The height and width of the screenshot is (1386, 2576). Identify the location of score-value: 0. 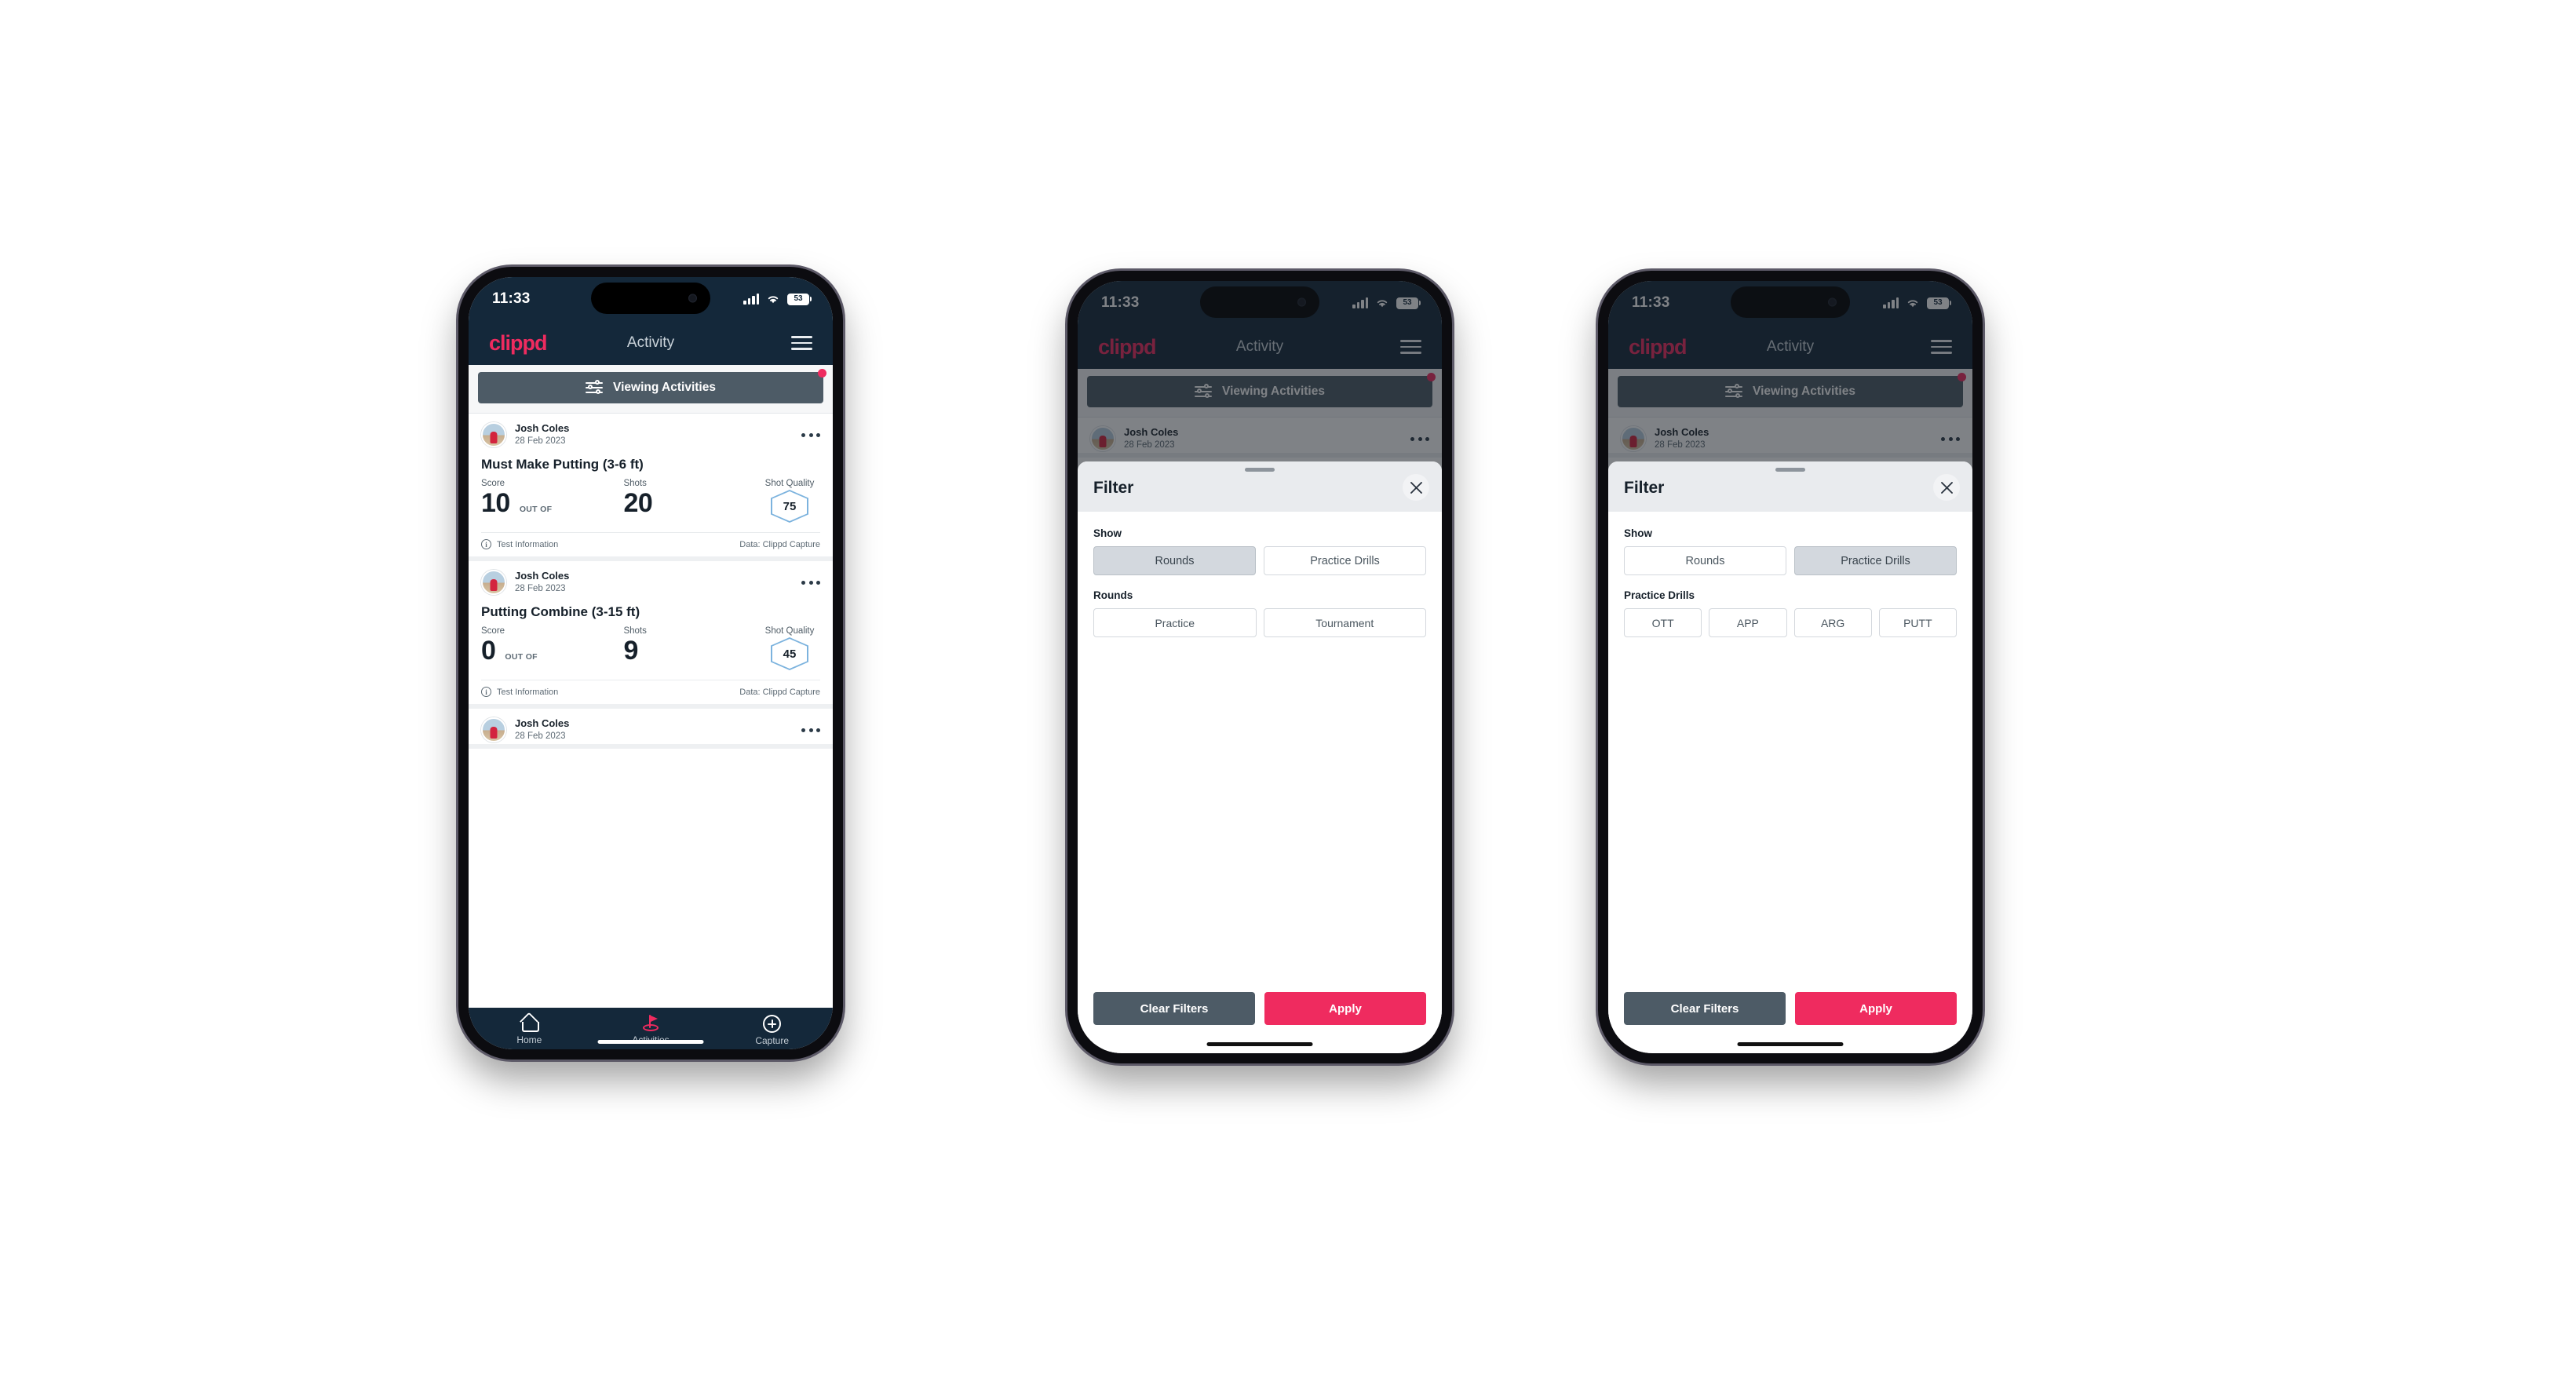
(488, 651).